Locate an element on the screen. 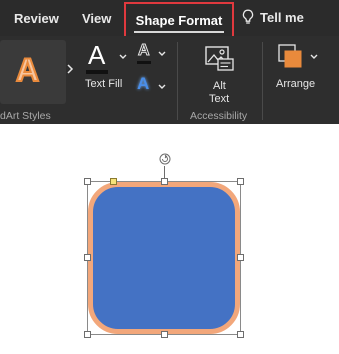 The image size is (339, 354). tell-me-label: Tell me is located at coordinates (282, 17).